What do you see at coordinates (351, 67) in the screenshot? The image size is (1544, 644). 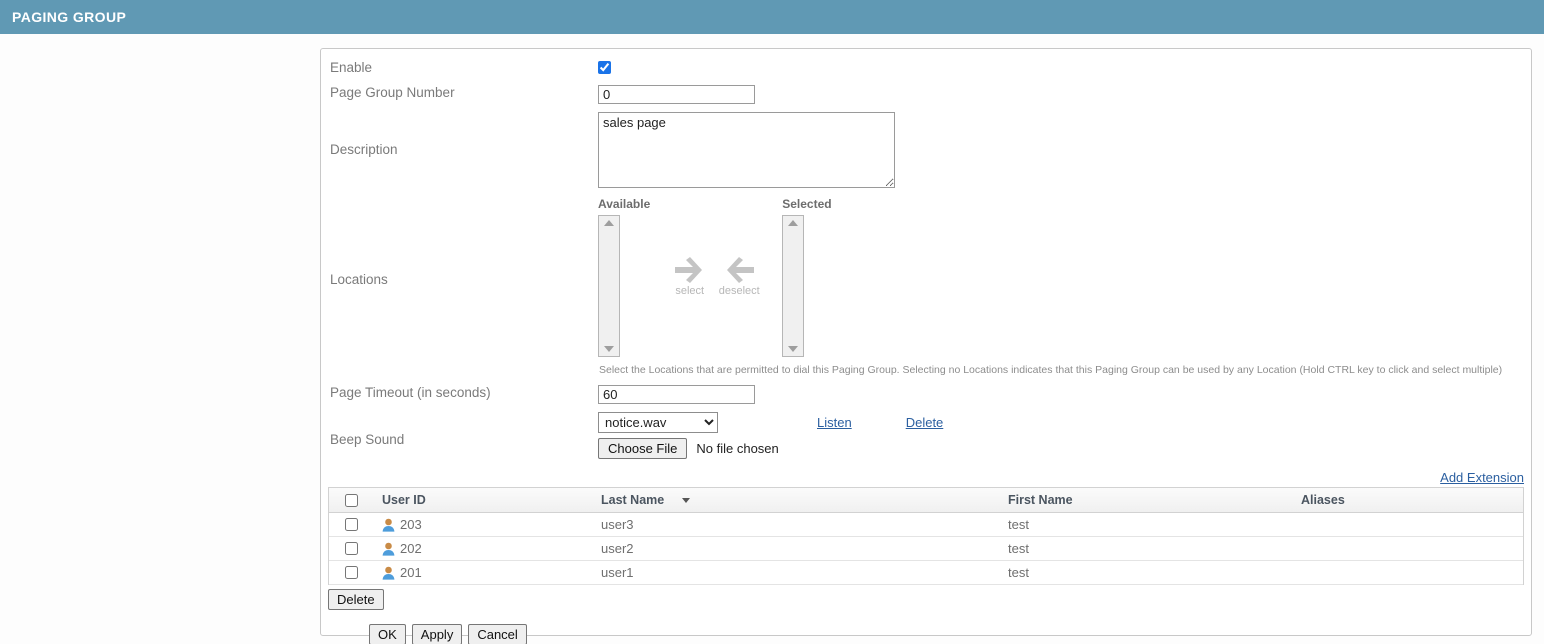 I see `enable-label: Enable` at bounding box center [351, 67].